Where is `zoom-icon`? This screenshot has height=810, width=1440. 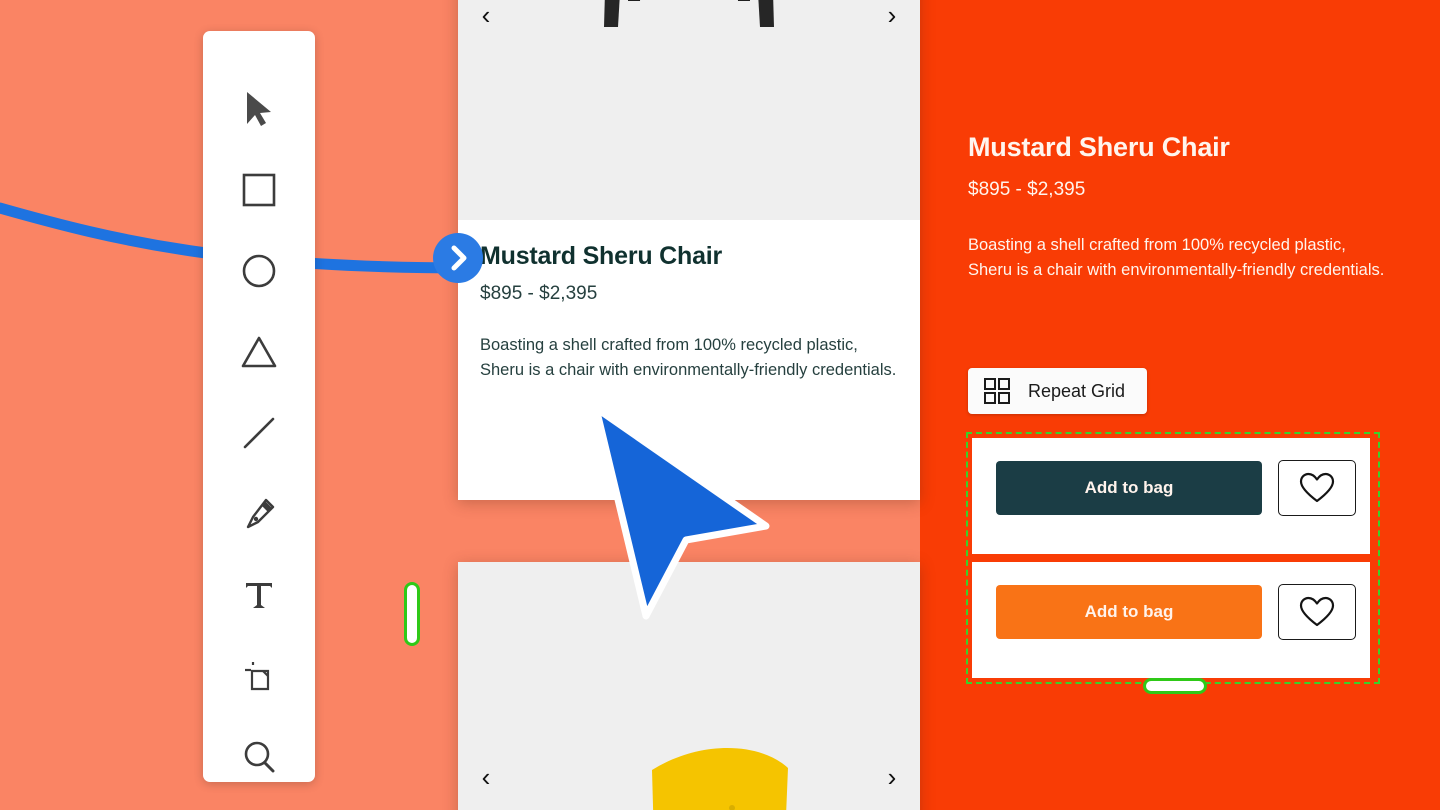
zoom-icon is located at coordinates (259, 756).